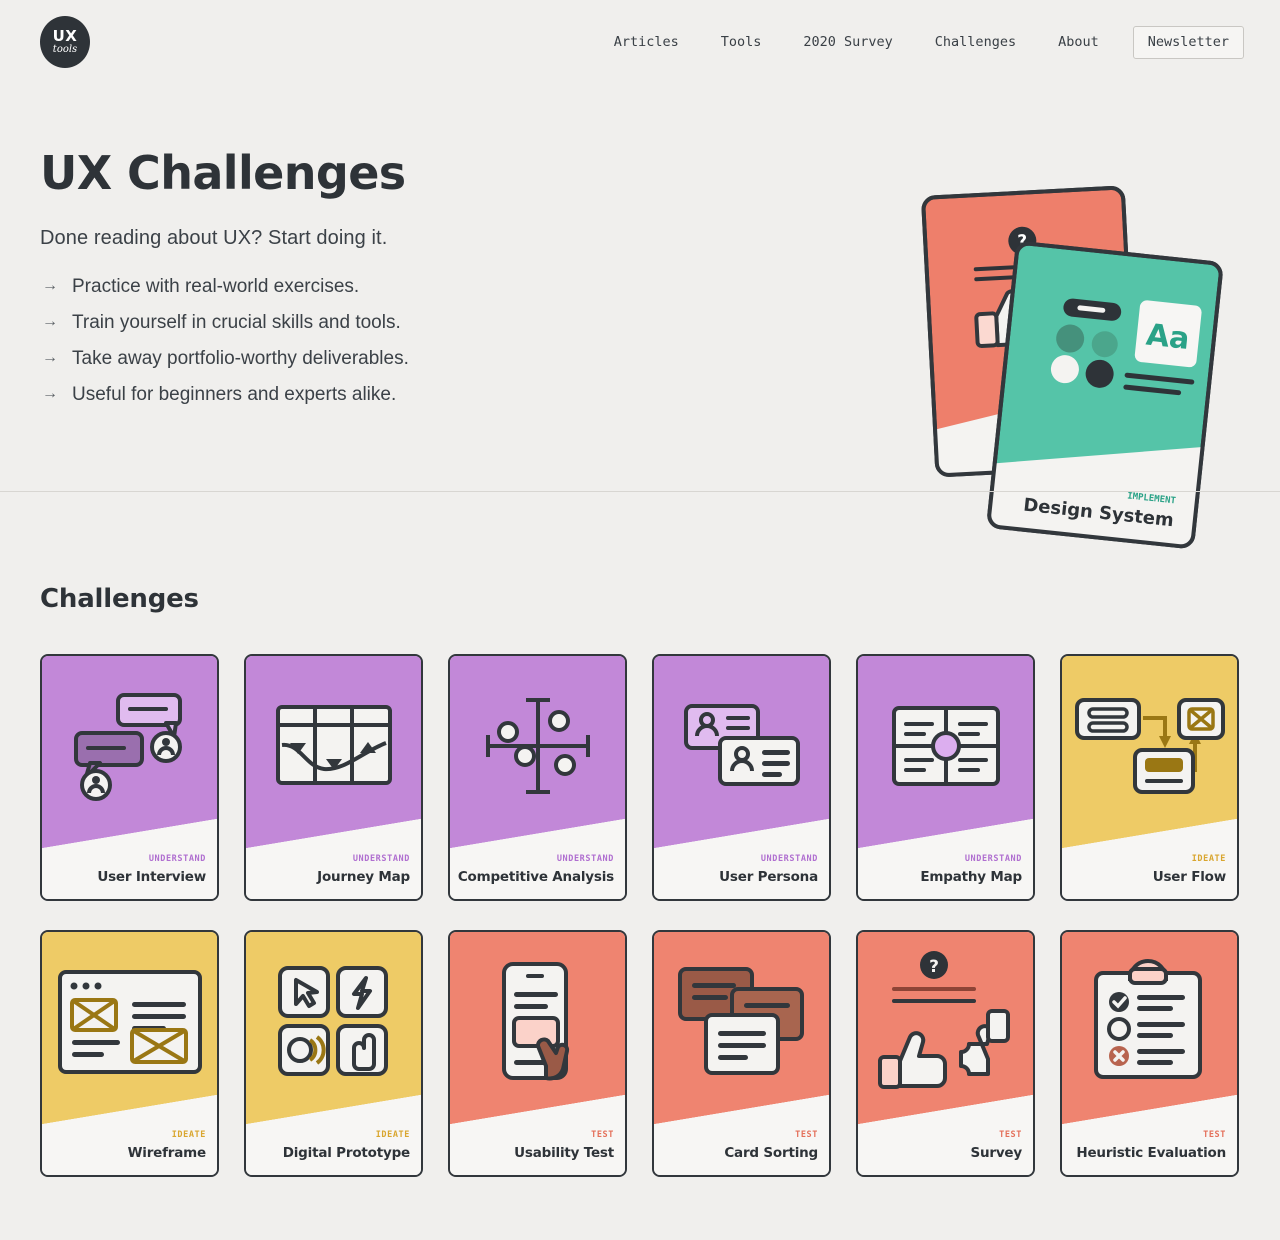 The height and width of the screenshot is (1240, 1280). I want to click on card-title: Journey Map, so click(363, 877).